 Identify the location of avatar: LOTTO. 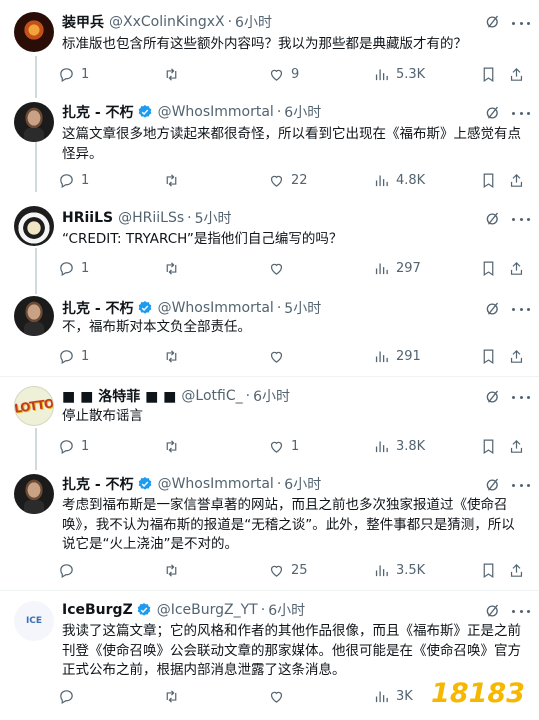
(34, 406).